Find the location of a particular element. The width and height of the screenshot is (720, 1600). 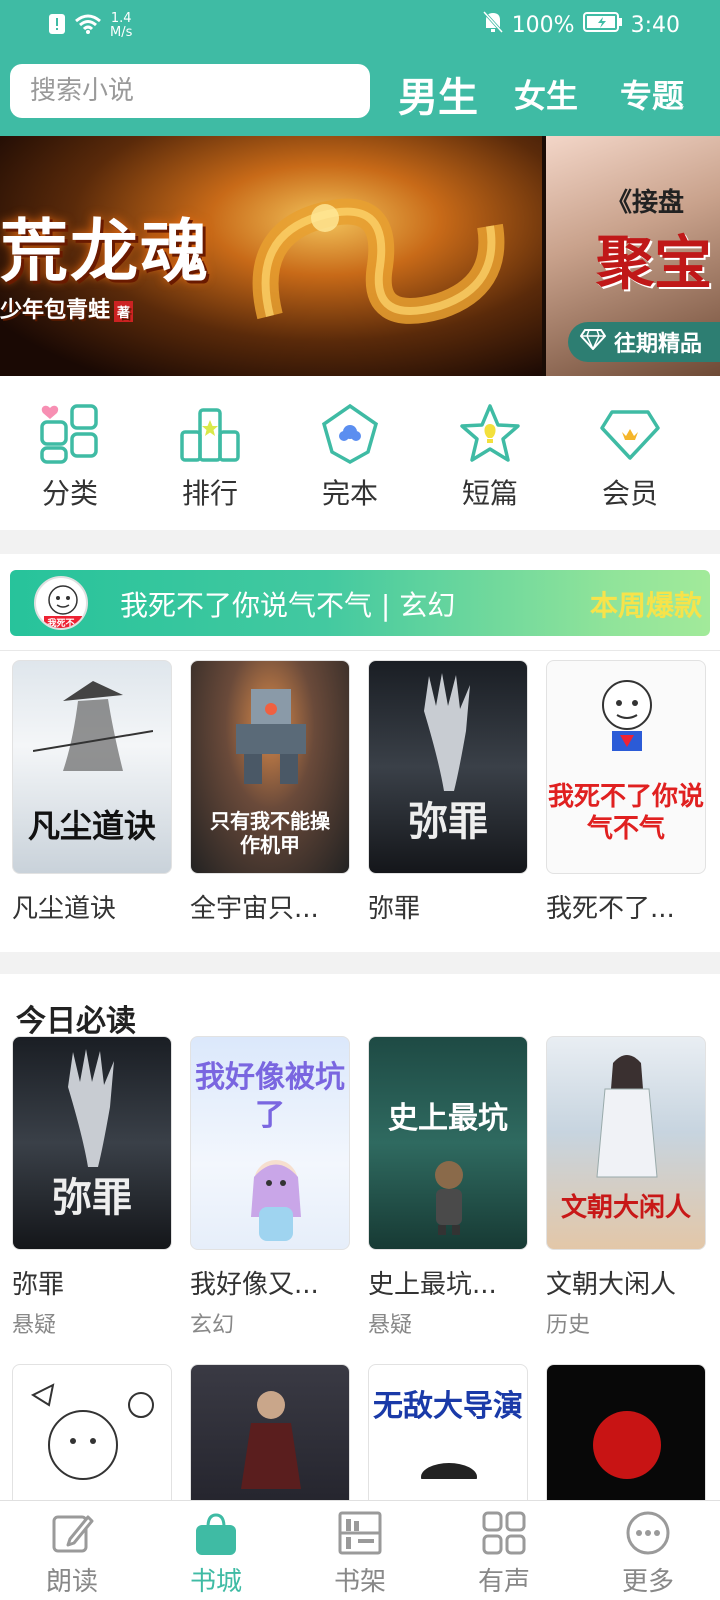

grid-icon is located at coordinates (504, 1533).